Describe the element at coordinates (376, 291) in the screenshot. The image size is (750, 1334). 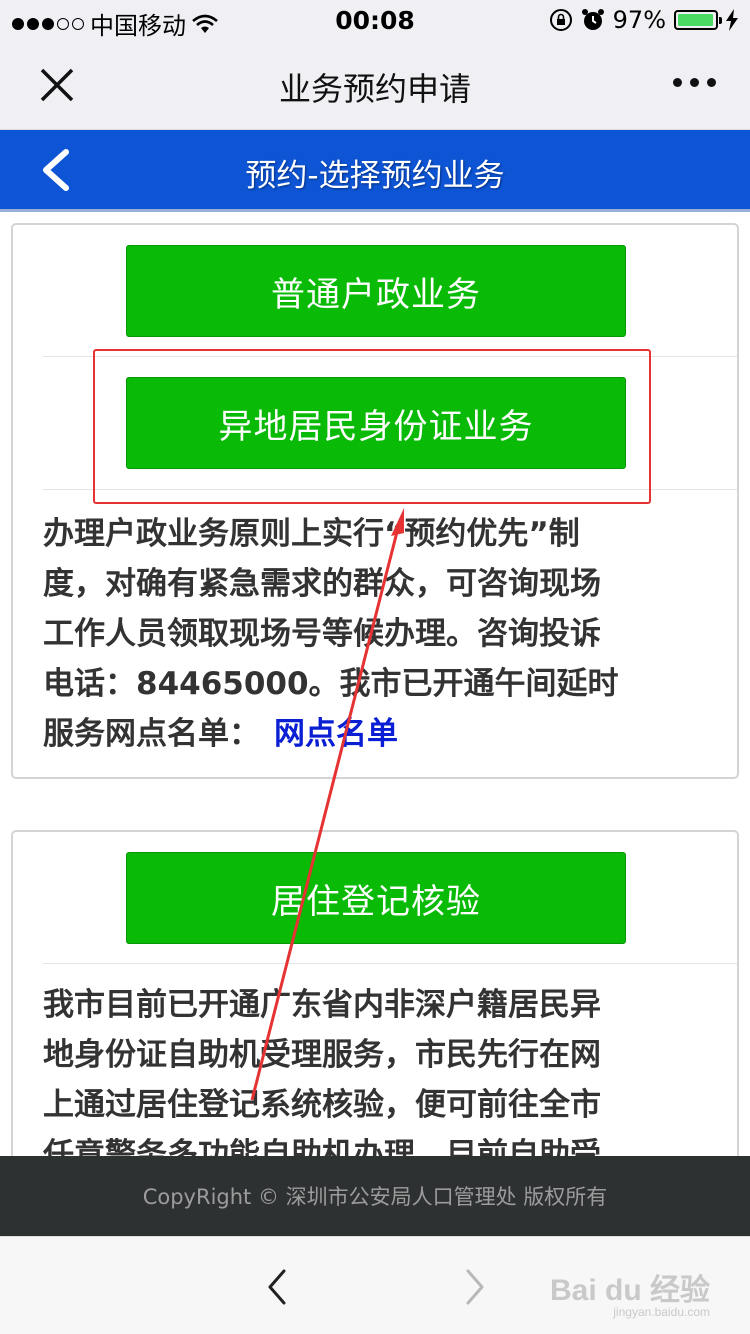
I see `general-household-button: 普通户政业务` at that location.